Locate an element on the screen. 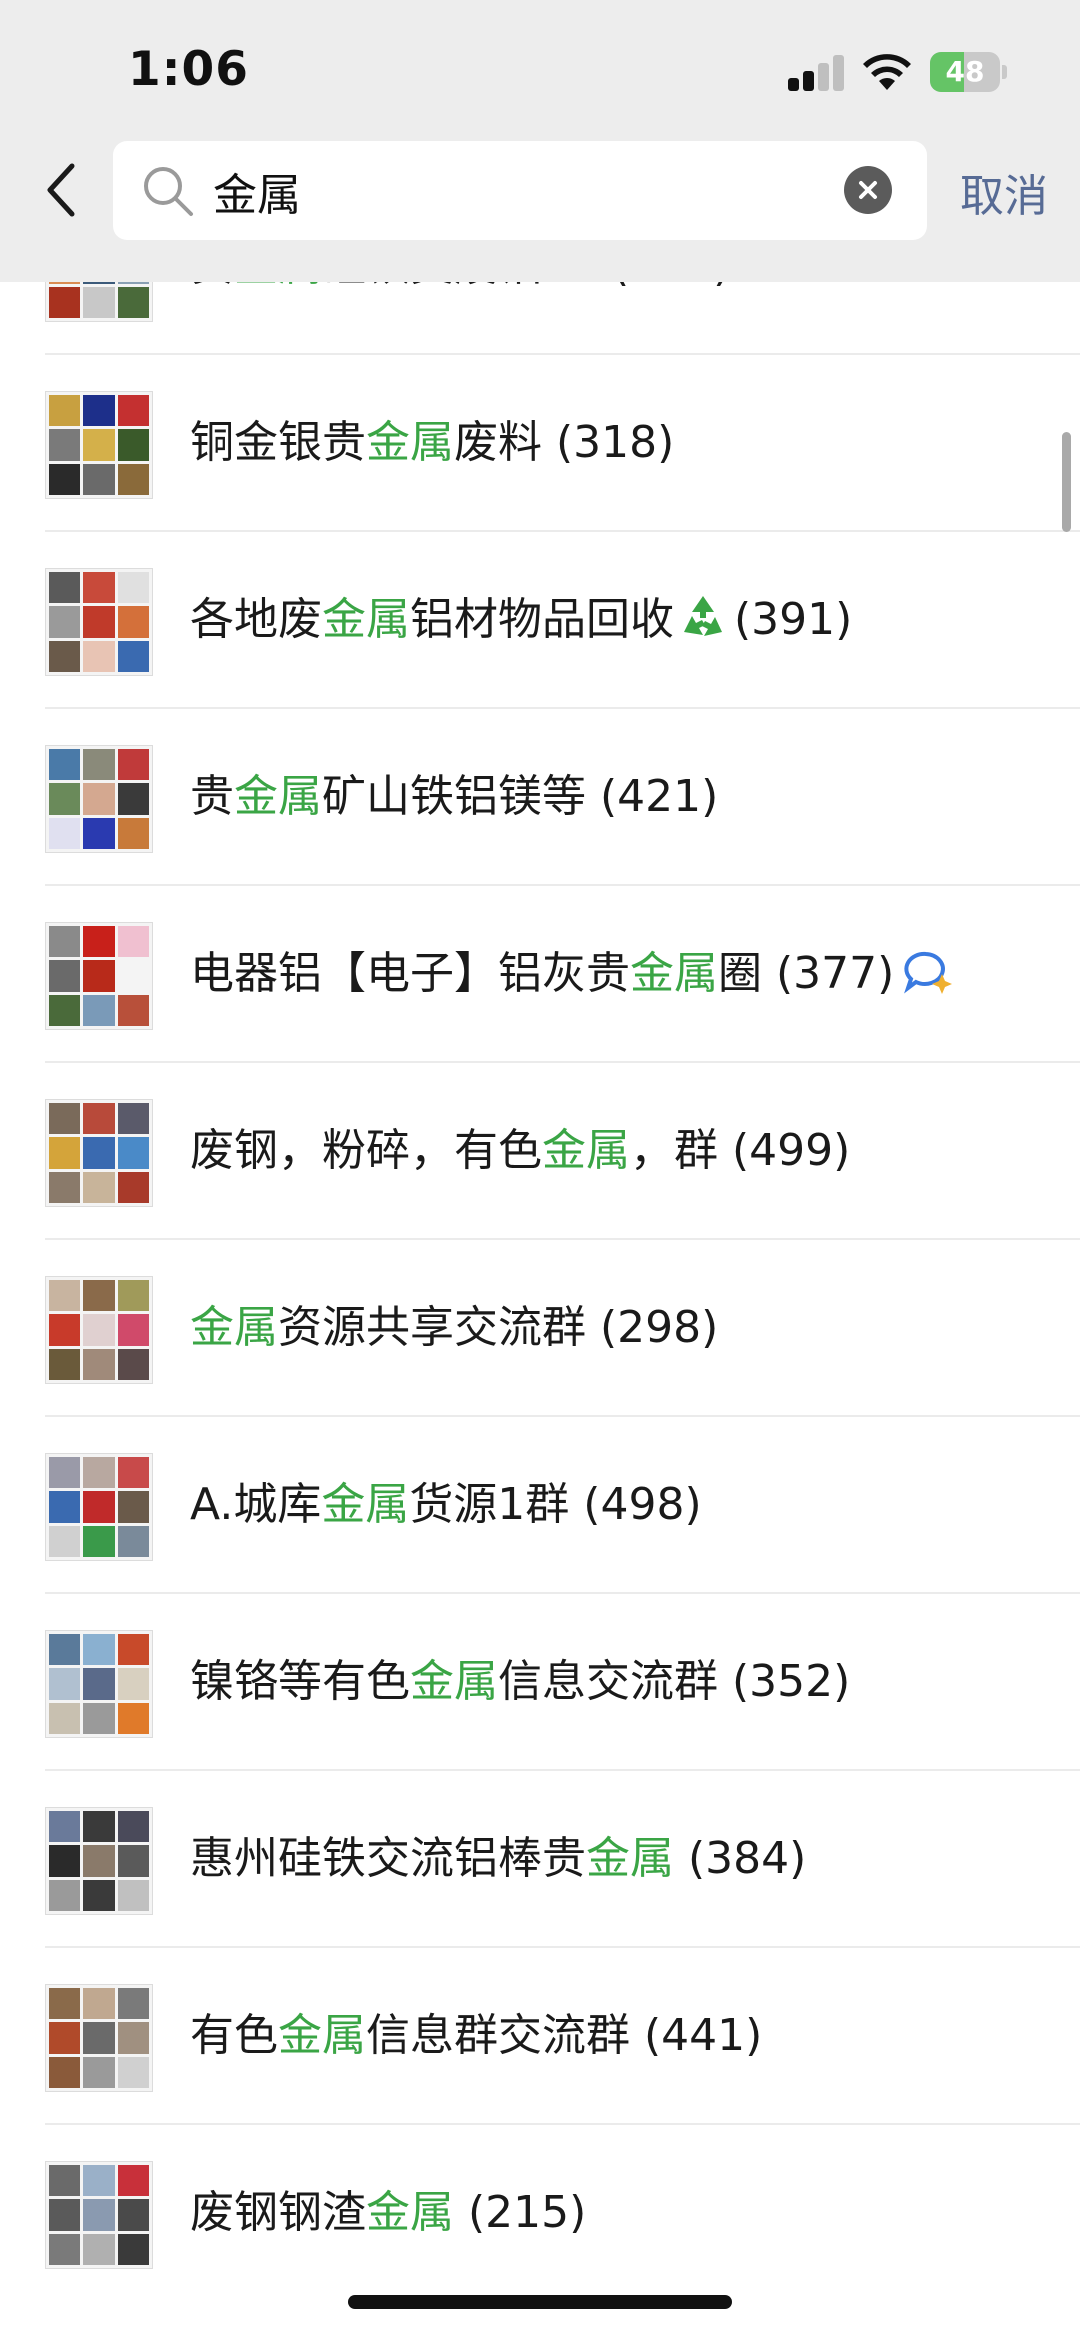 The height and width of the screenshot is (2337, 1080). group-name: 镍铬等有色金属信息交流群 (352) is located at coordinates (520, 1681).